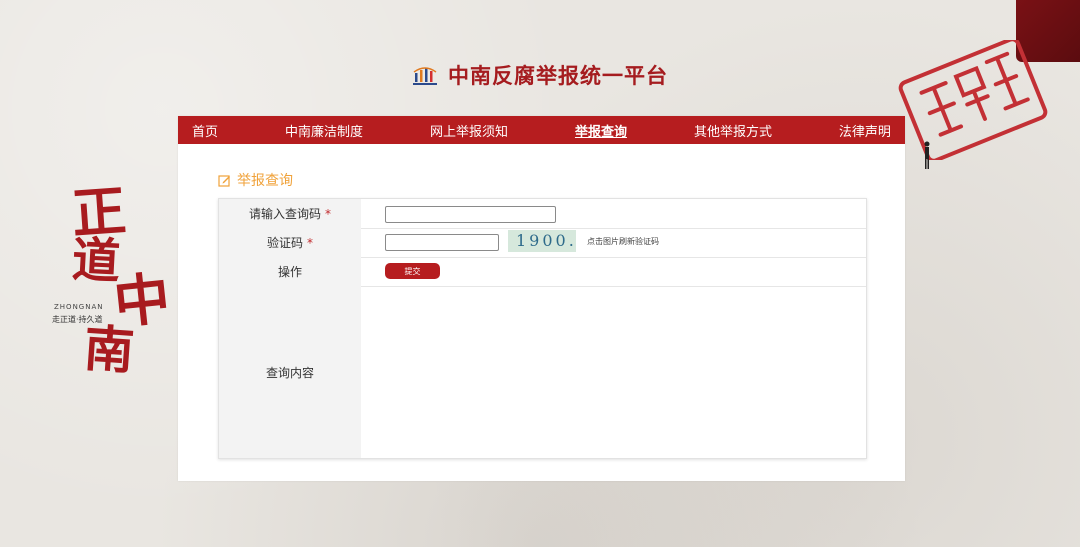 The height and width of the screenshot is (547, 1080). Describe the element at coordinates (541, 130) in the screenshot. I see `nav-bar: 首页 中南廉洁制度 网上举报须知 举报查询 其他举报方式 法律声明` at that location.